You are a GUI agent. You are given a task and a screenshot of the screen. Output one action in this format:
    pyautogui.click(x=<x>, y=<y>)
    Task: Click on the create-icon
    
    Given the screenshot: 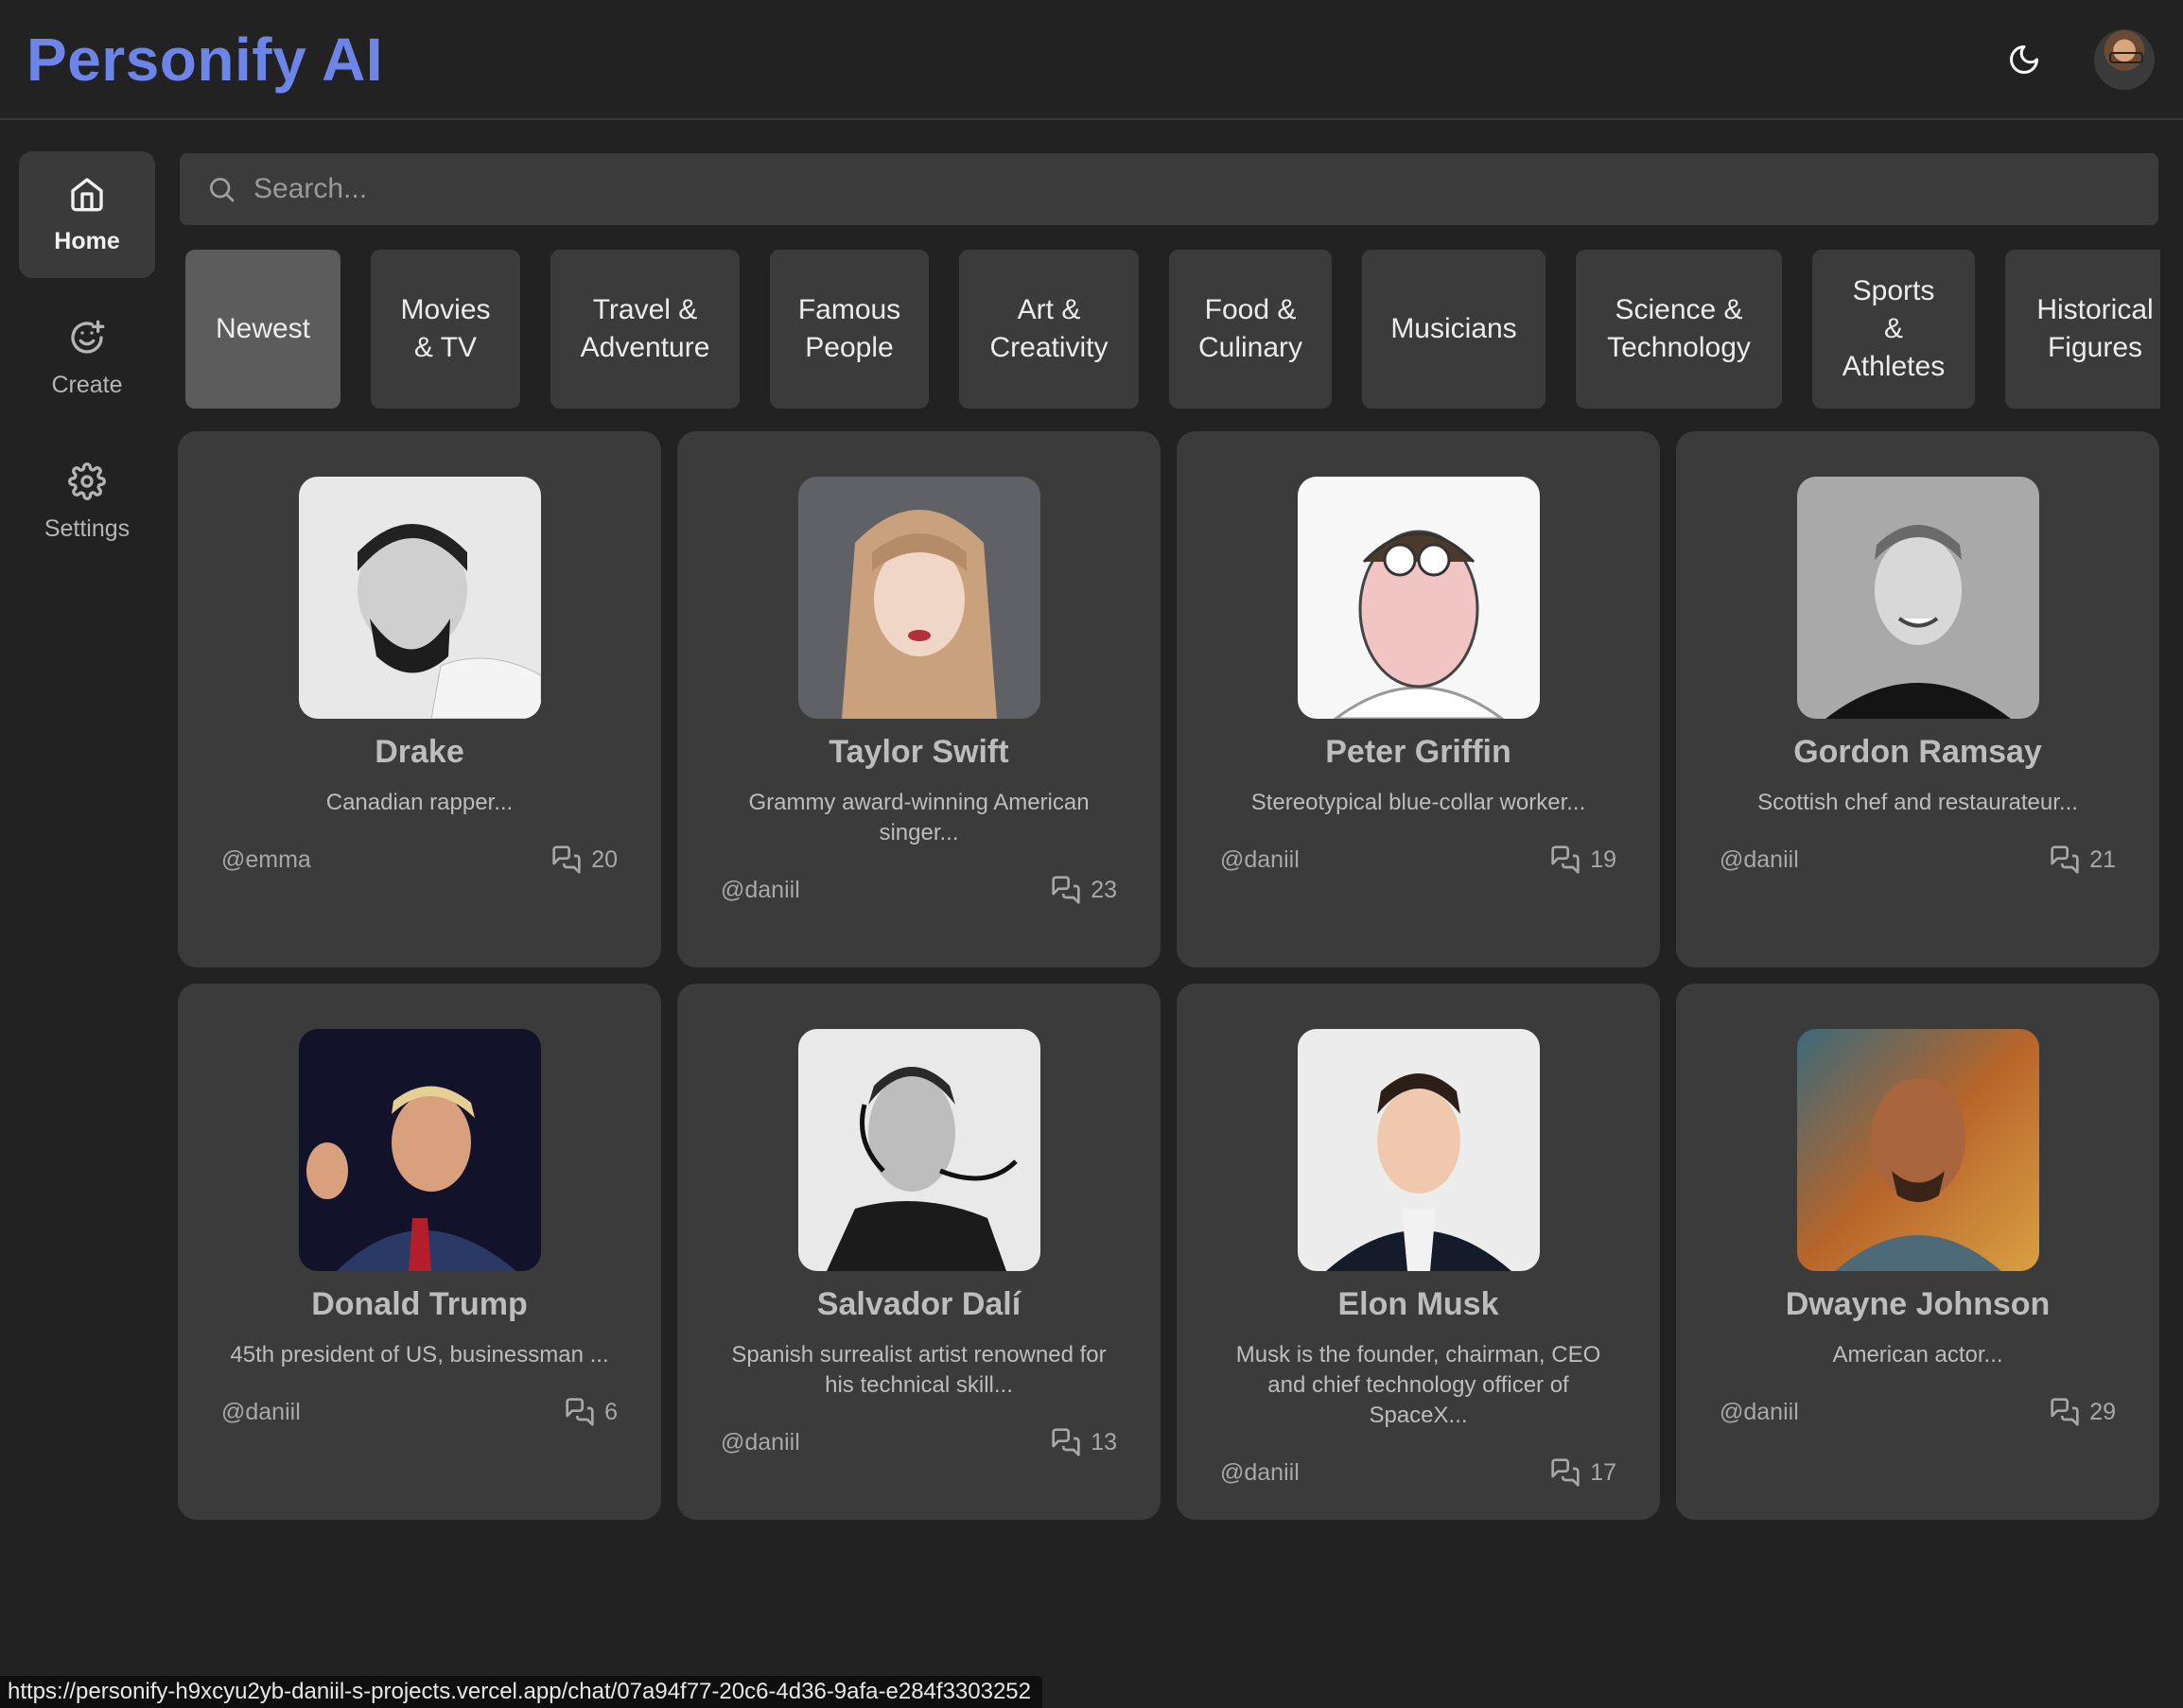 What is the action you would take?
    pyautogui.click(x=88, y=337)
    